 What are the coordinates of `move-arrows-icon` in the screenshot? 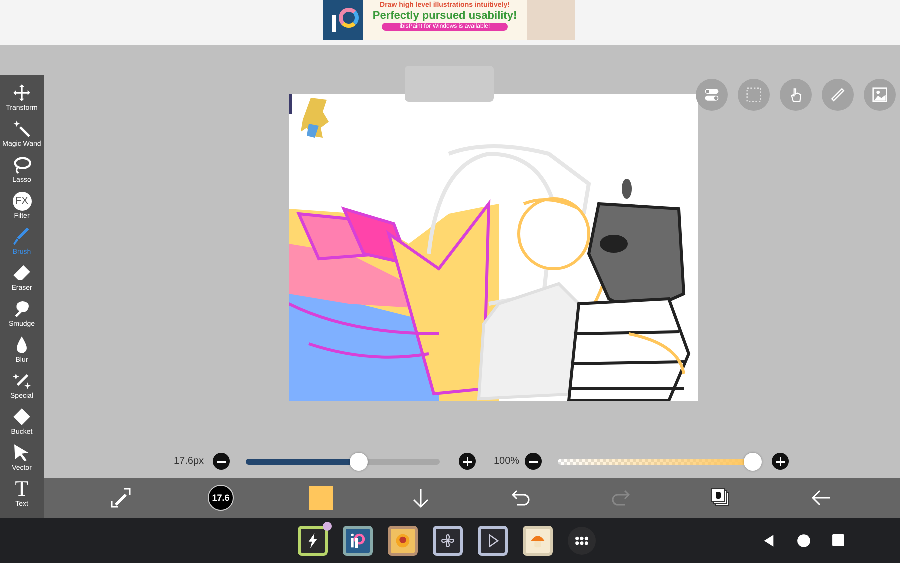 It's located at (22, 93).